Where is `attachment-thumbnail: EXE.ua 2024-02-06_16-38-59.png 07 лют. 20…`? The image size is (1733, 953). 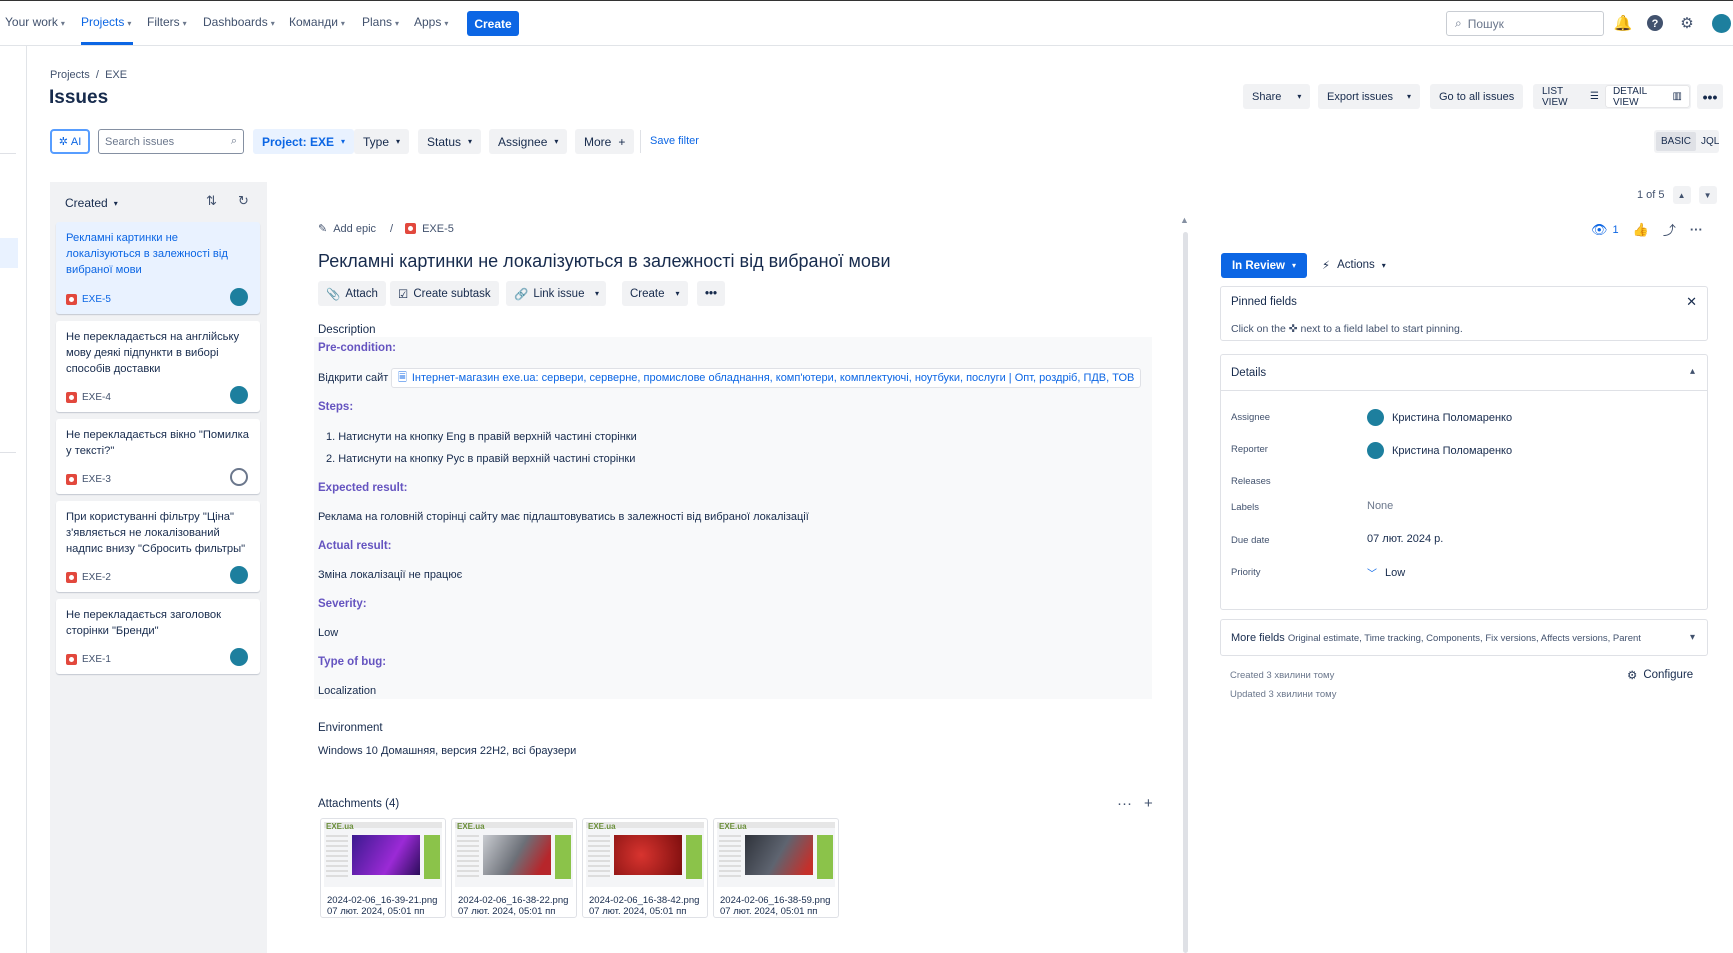
attachment-thumbnail: EXE.ua 2024-02-06_16-38-59.png 07 лют. 20… is located at coordinates (776, 868).